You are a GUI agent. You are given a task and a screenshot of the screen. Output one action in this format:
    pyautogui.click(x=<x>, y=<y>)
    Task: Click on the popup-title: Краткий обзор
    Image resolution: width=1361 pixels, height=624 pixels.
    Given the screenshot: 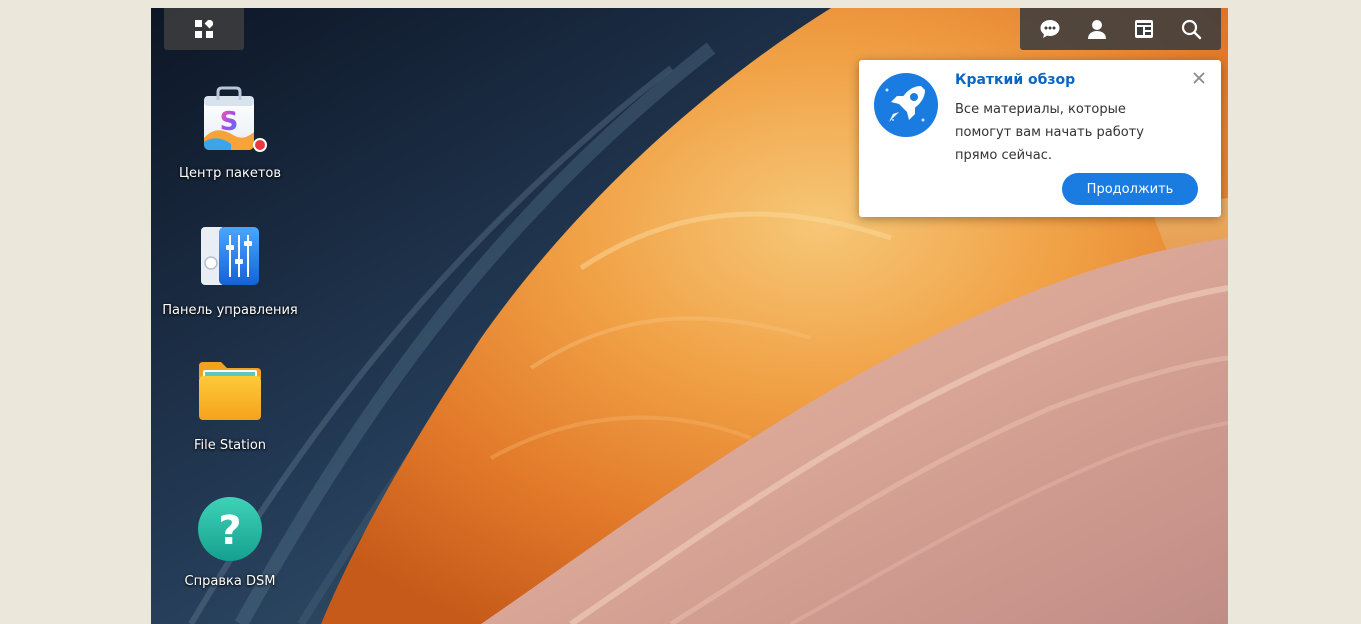 What is the action you would take?
    pyautogui.click(x=1015, y=80)
    